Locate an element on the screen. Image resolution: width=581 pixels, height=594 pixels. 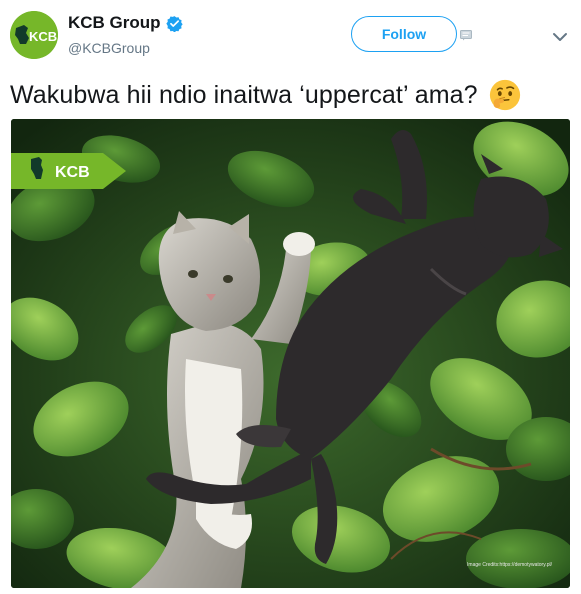
verified-badge-icon is located at coordinates (174, 23).